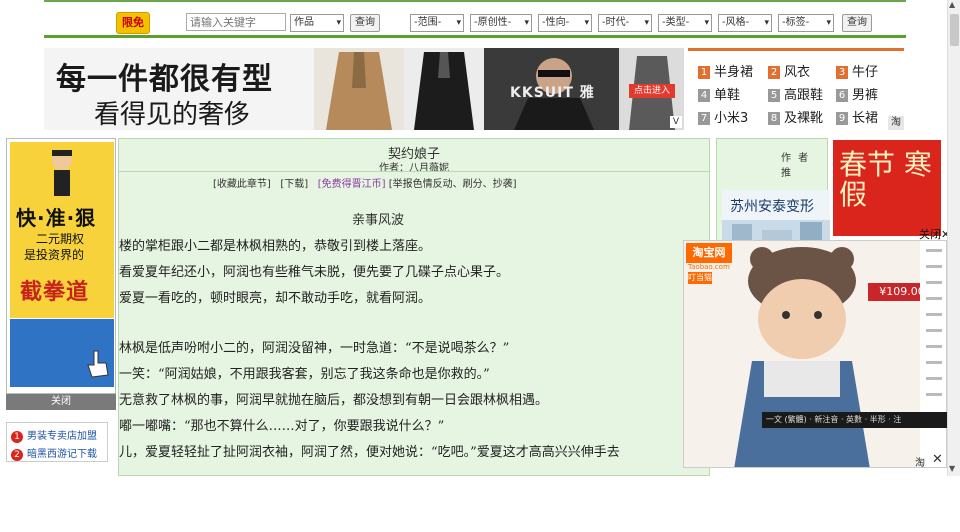 The height and width of the screenshot is (532, 960). What do you see at coordinates (369, 452) in the screenshot?
I see `paragraph: 儿，爱夏轻轻扯了扯阿润衣袖，阿润了然，便对她说：“吃吧。”爱夏这才高高兴兴伸手去` at bounding box center [369, 452].